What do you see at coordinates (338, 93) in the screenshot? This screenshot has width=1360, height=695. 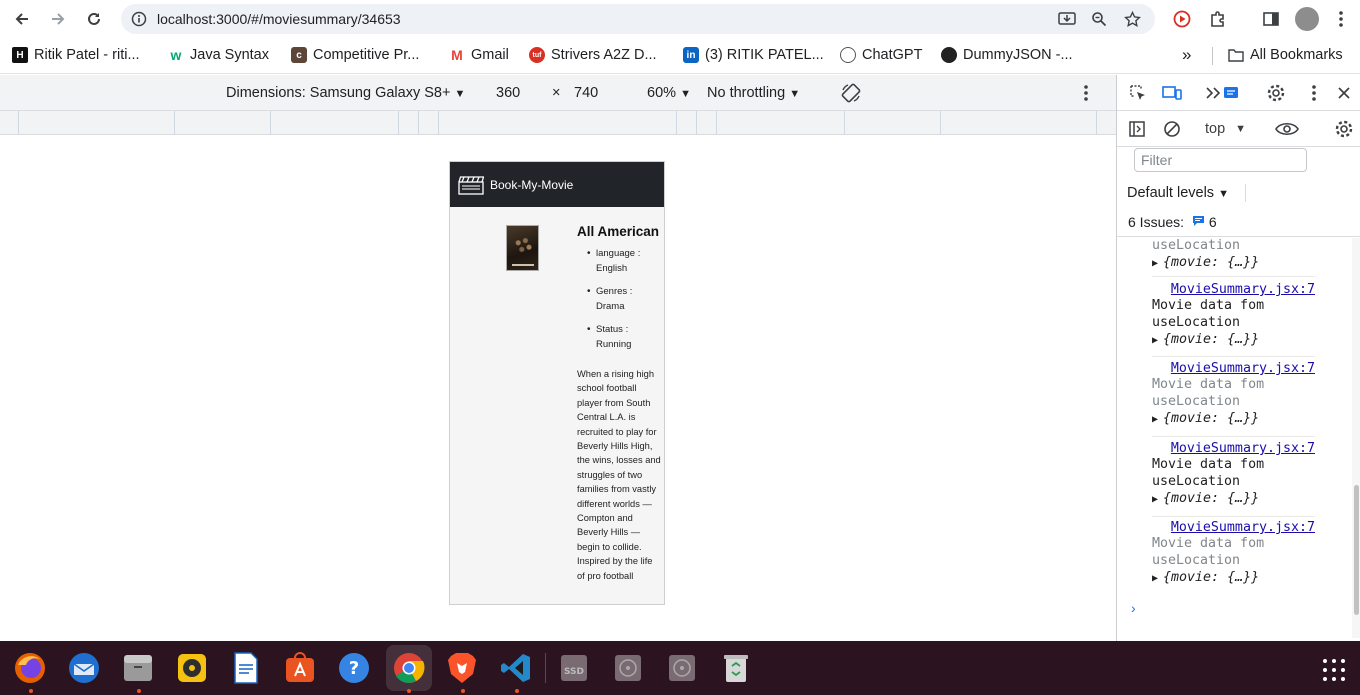 I see `dimensions-label: Dimensions: Samsung Galaxy S8+` at bounding box center [338, 93].